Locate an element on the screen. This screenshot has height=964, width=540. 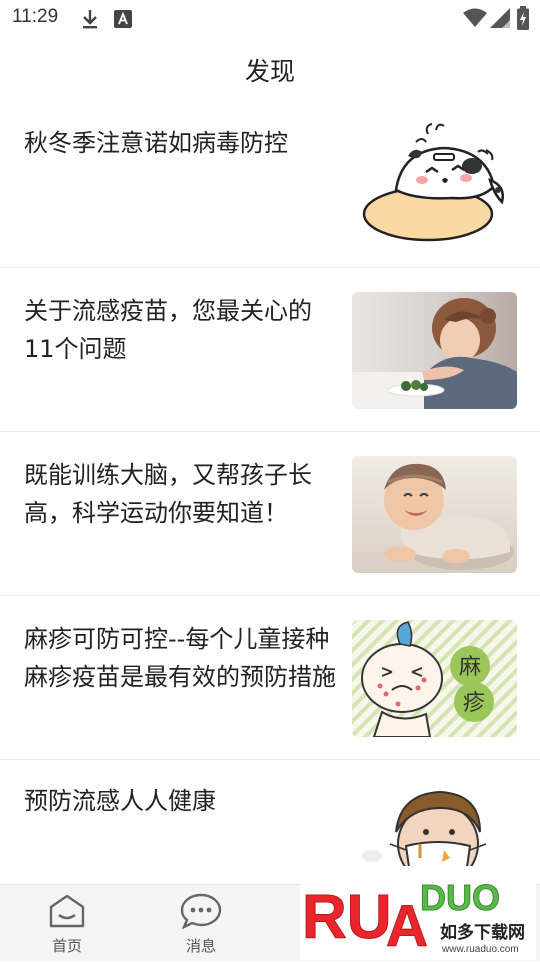
article-title: 秋冬季注意诺如病毒防控 is located at coordinates (156, 143).